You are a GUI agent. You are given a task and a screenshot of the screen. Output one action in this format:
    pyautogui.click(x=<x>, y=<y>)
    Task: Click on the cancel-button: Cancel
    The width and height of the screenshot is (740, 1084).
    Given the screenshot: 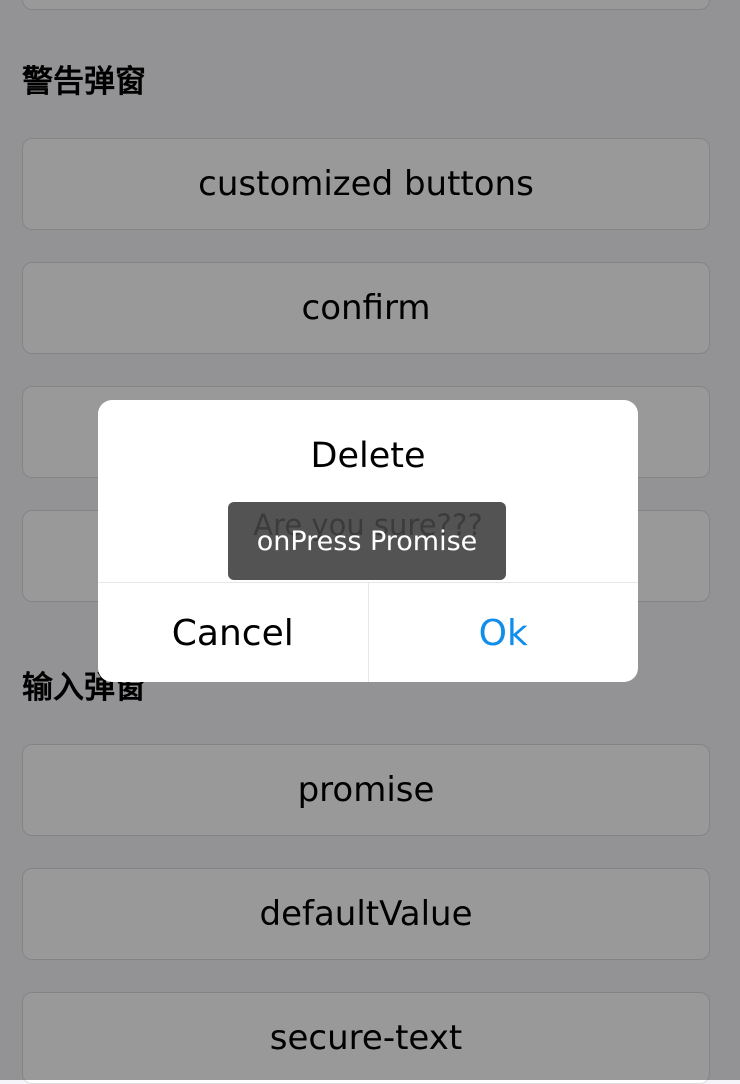 What is the action you would take?
    pyautogui.click(x=233, y=632)
    